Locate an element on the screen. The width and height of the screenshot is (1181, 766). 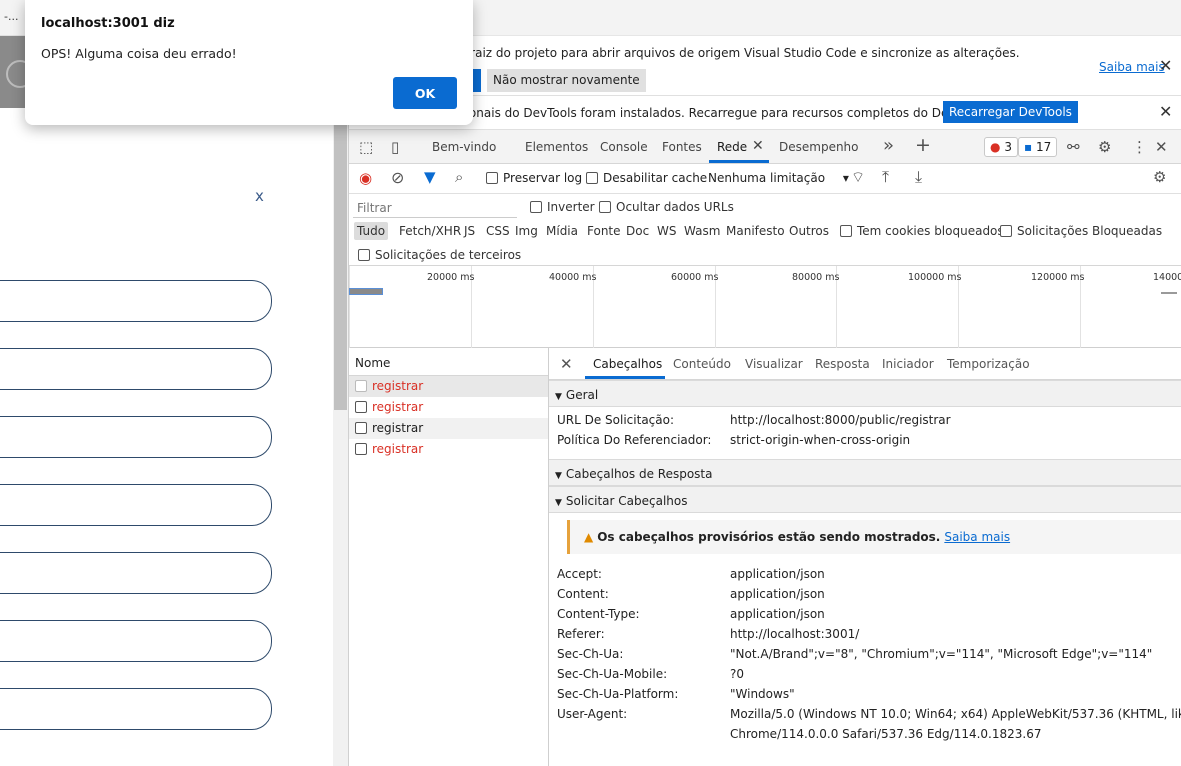
alert-message: OPS! Alguma coisa deu errado! is located at coordinates (139, 53).